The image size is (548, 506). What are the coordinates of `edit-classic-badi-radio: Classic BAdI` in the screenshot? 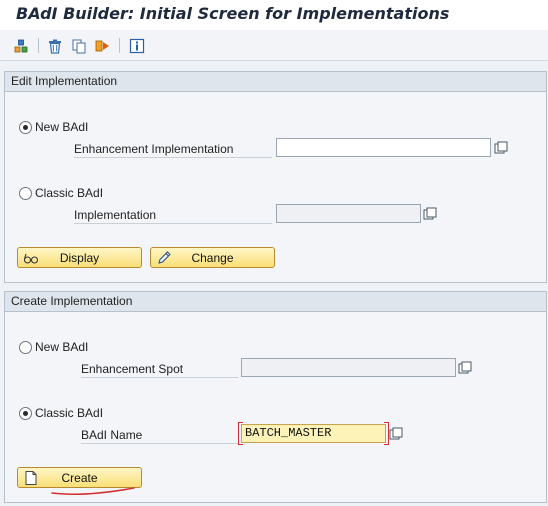 It's located at (61, 193).